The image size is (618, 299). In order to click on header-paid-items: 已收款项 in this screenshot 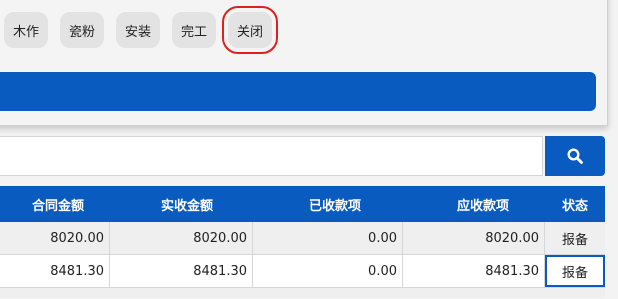, I will do `click(334, 206)`.